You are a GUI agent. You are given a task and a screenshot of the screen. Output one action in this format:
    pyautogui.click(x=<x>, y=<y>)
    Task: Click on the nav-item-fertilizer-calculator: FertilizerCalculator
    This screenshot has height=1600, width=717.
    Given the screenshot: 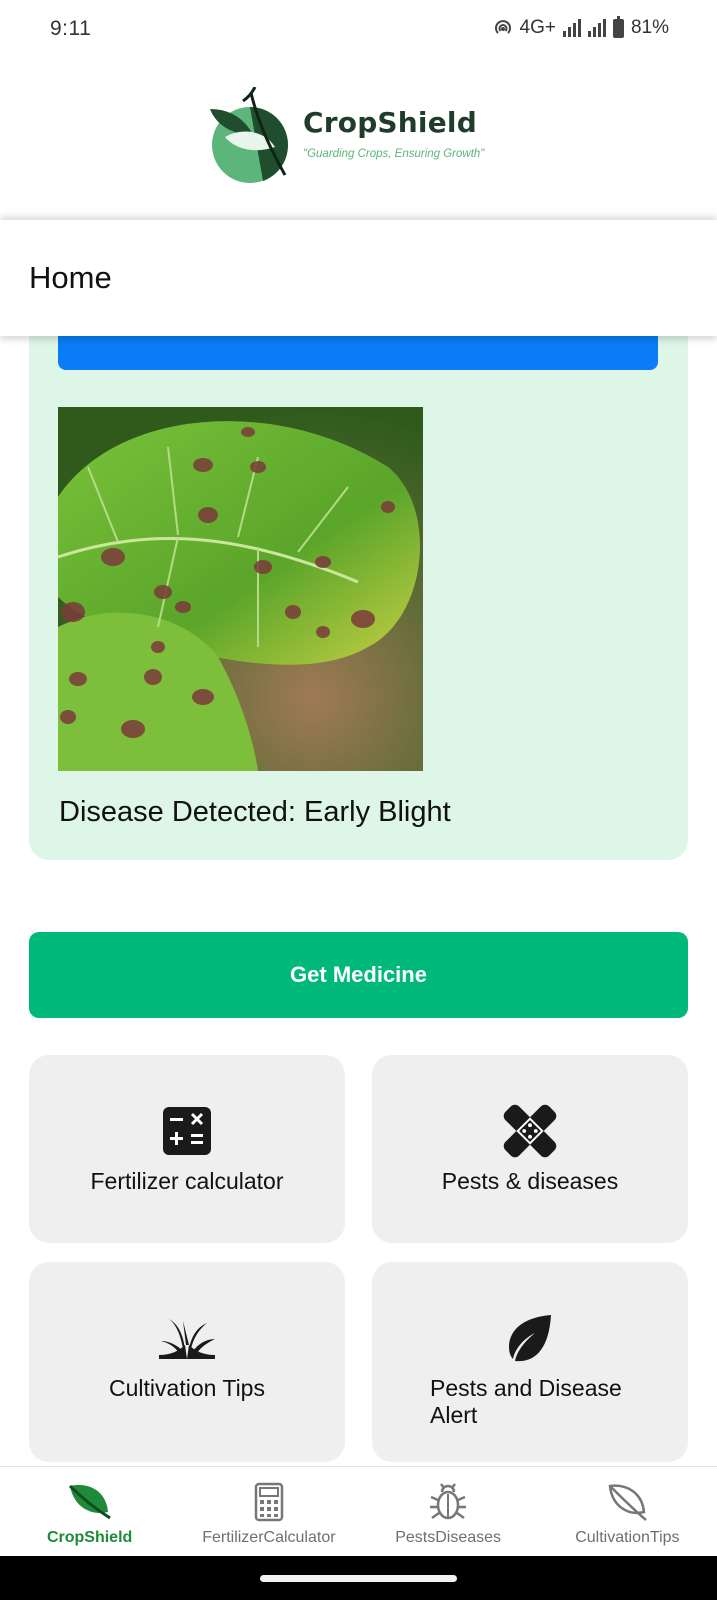 What is the action you would take?
    pyautogui.click(x=268, y=1511)
    